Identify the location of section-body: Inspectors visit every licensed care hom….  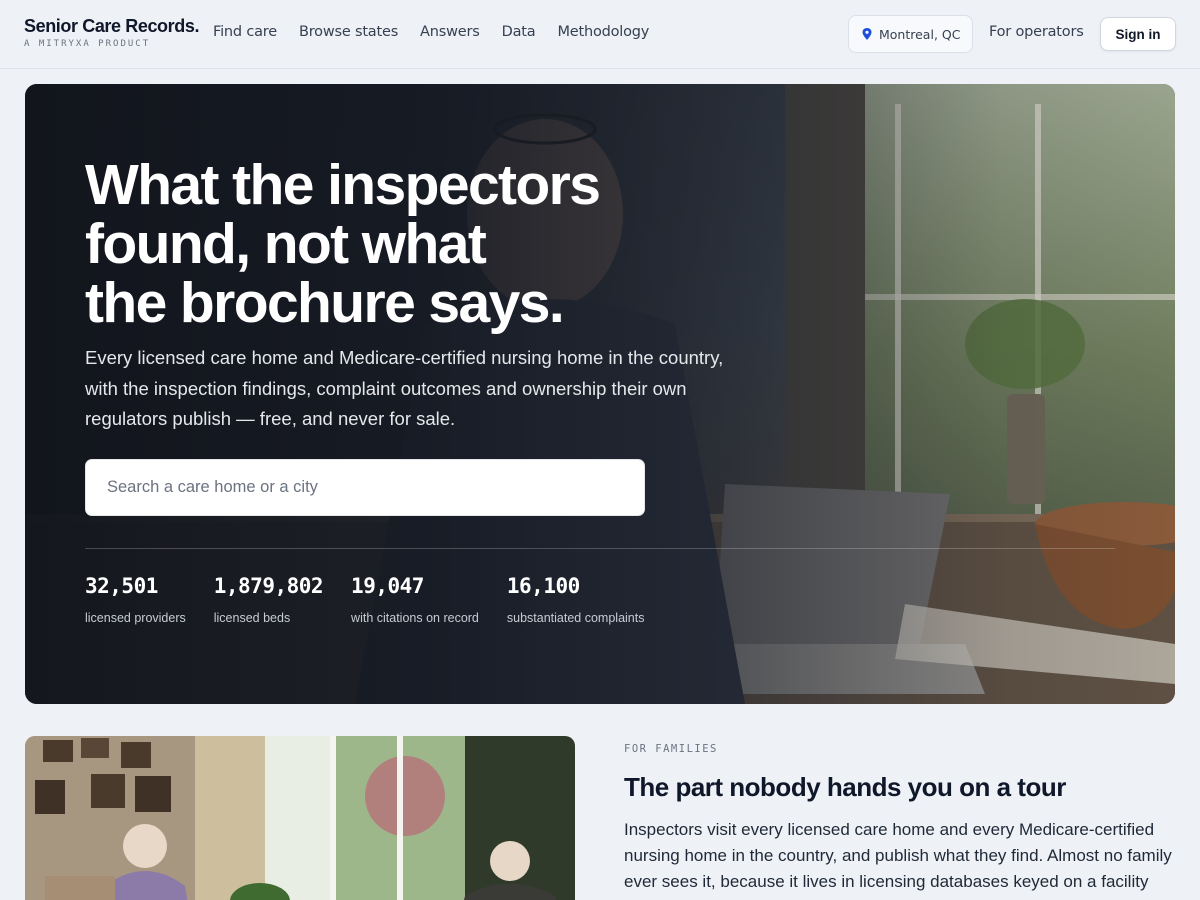
(898, 855).